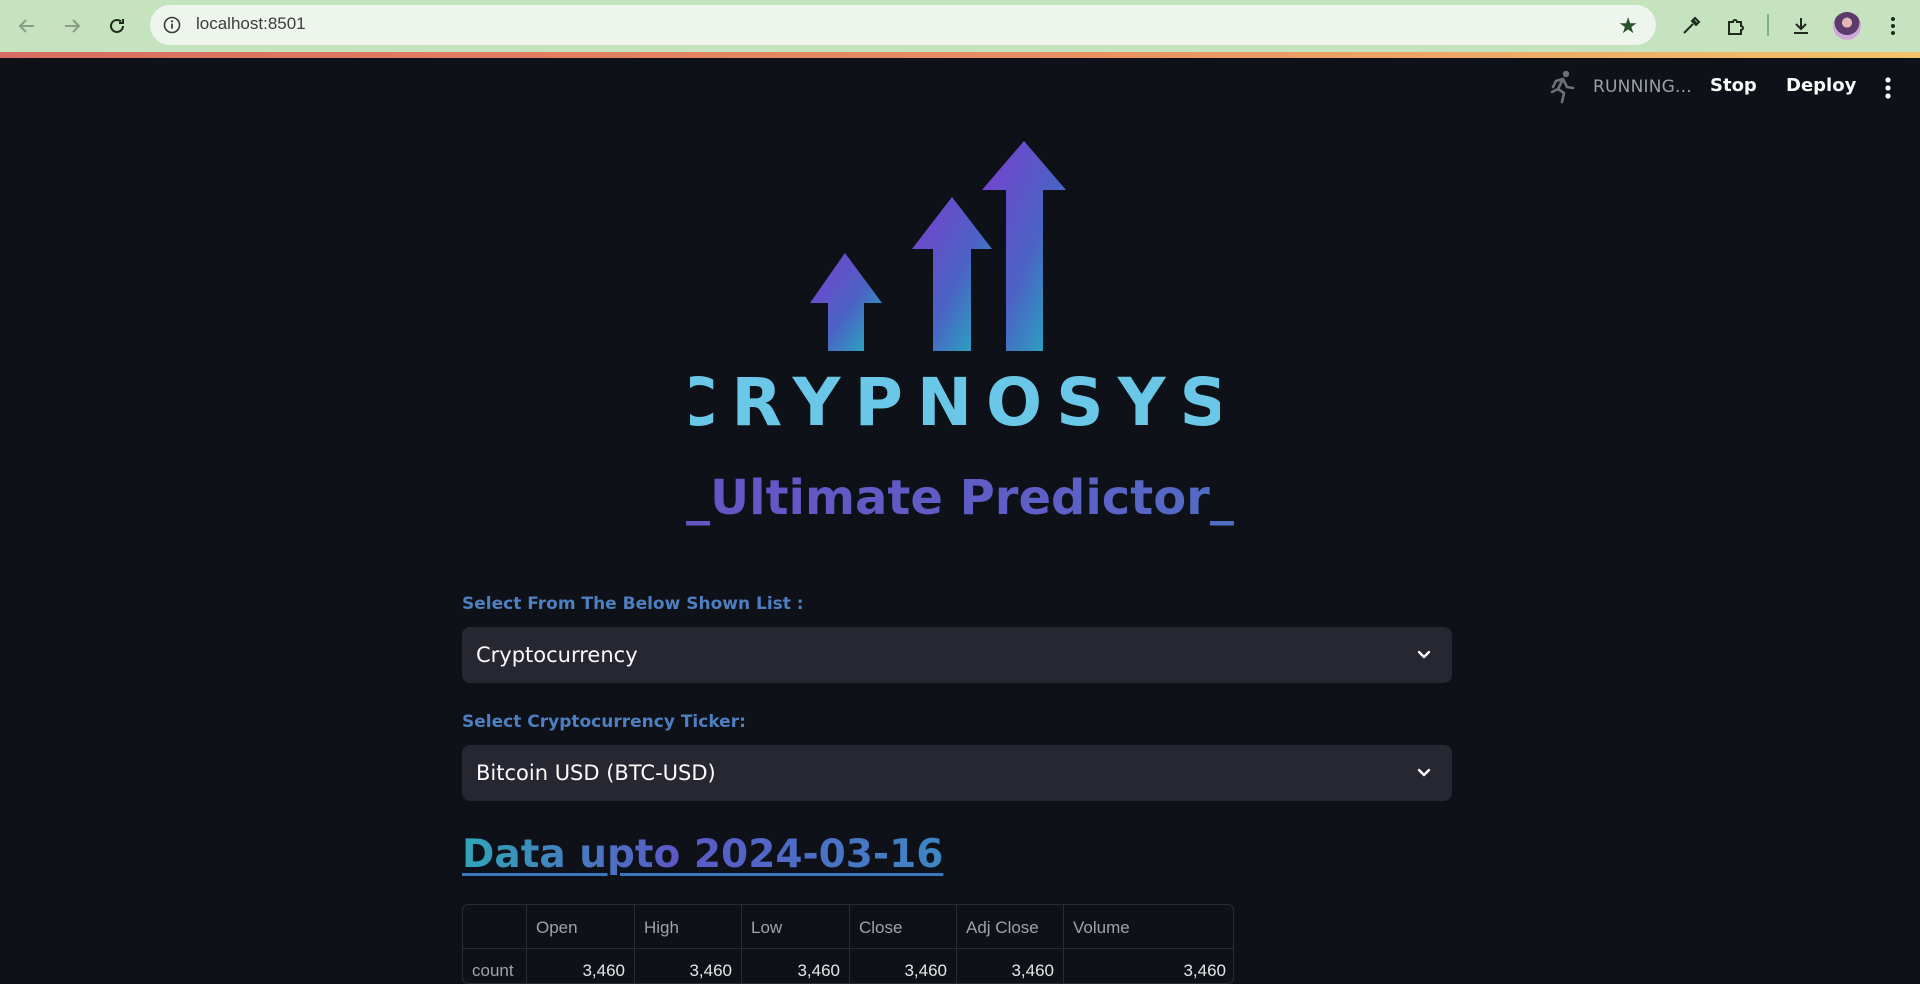  I want to click on growth-arrows-icon, so click(938, 246).